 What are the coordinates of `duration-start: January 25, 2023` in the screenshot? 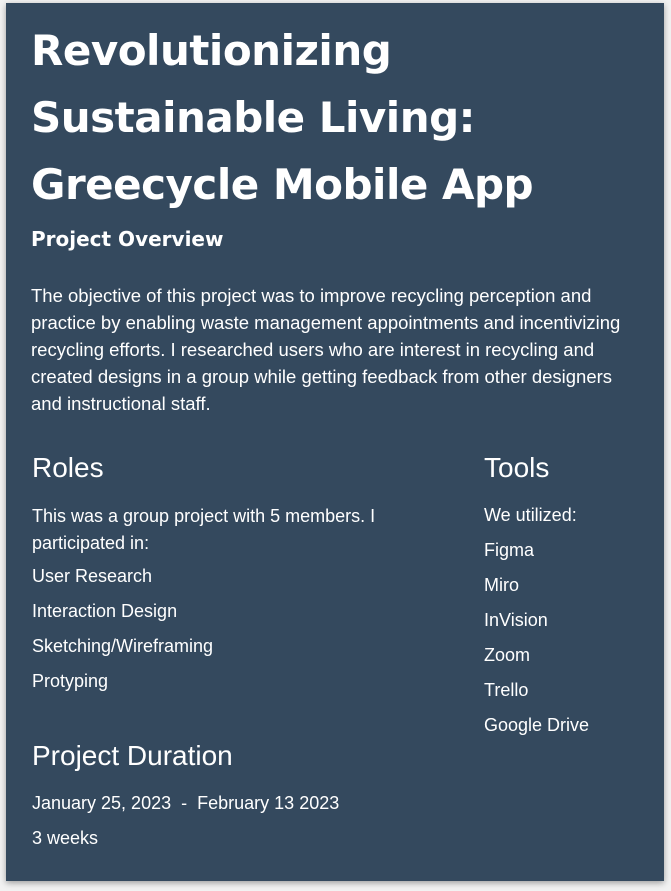 It's located at (102, 803).